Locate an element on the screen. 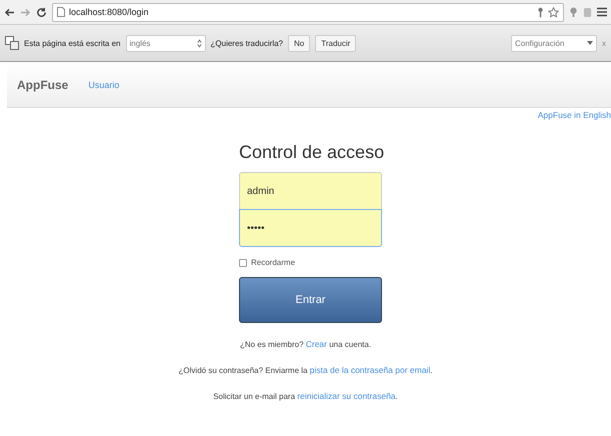  brand-name: AppFuse is located at coordinates (42, 85).